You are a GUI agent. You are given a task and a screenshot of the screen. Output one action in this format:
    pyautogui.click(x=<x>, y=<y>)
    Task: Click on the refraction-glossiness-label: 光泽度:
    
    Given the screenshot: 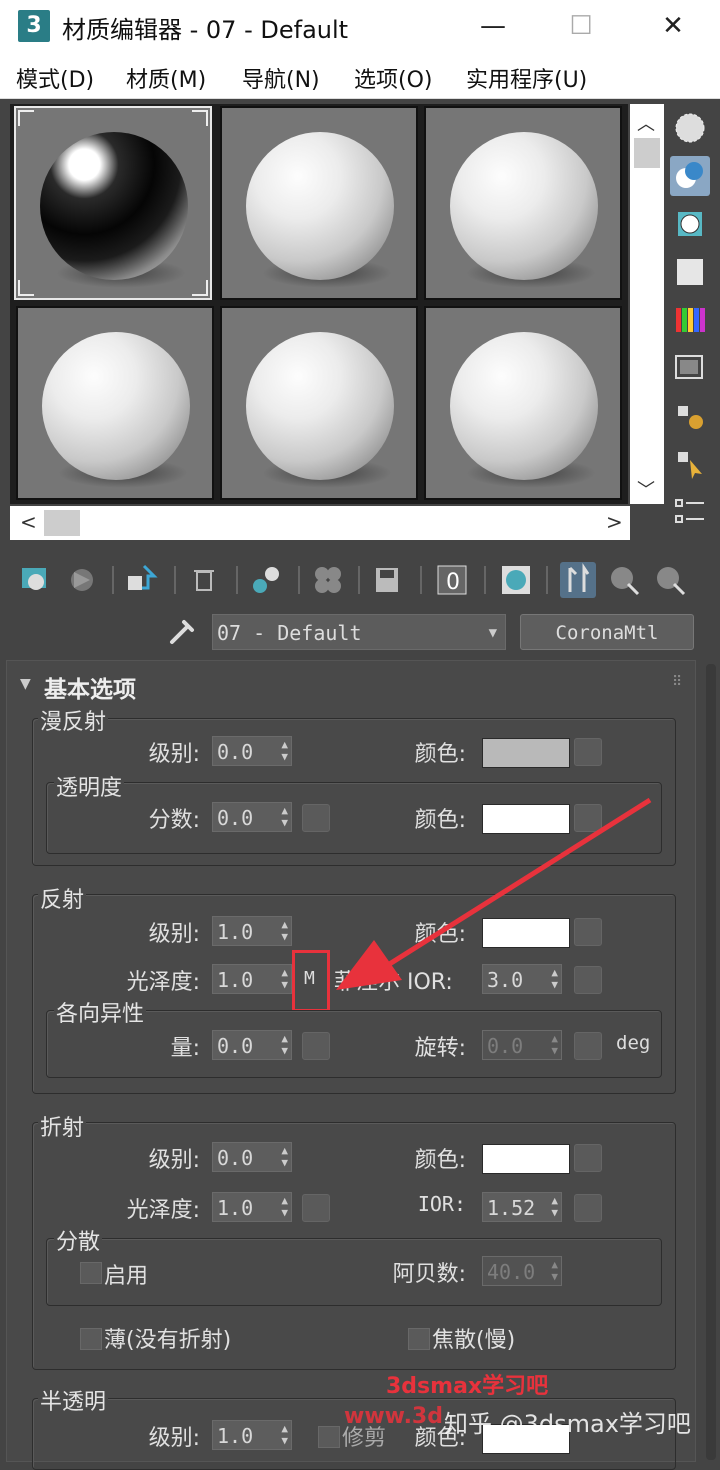 What is the action you would take?
    pyautogui.click(x=163, y=1210)
    